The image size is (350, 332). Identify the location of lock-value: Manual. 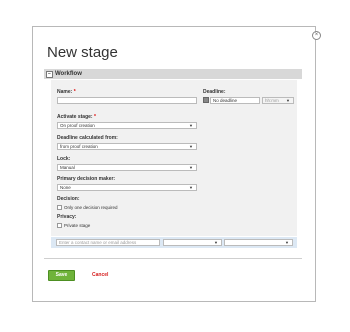
(67, 167).